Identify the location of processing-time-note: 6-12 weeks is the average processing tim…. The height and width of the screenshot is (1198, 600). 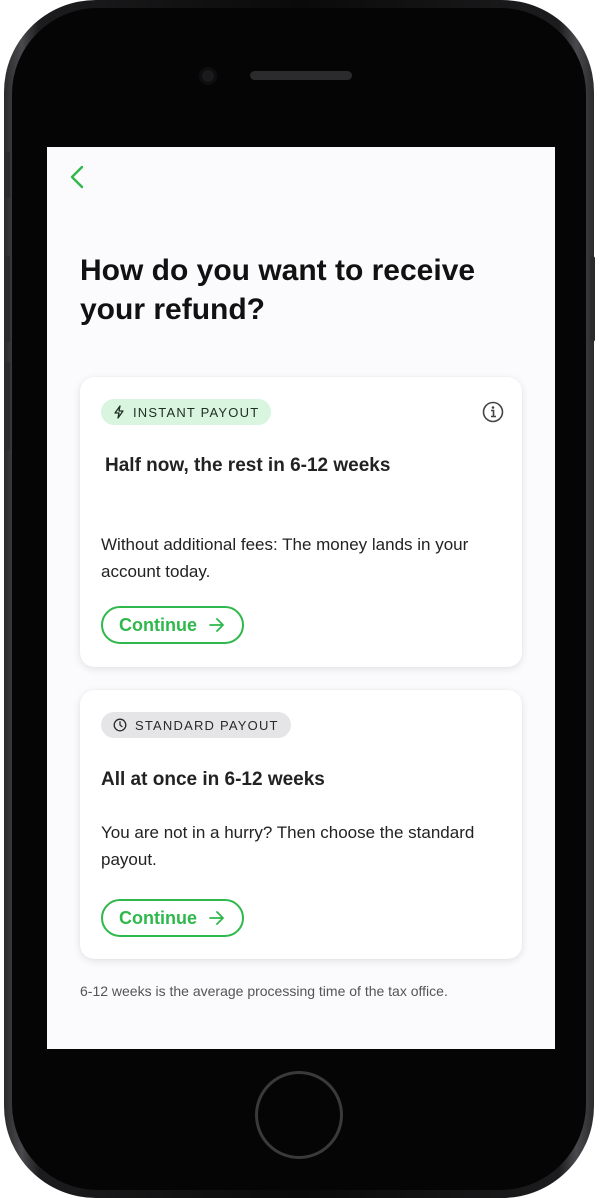
(264, 991).